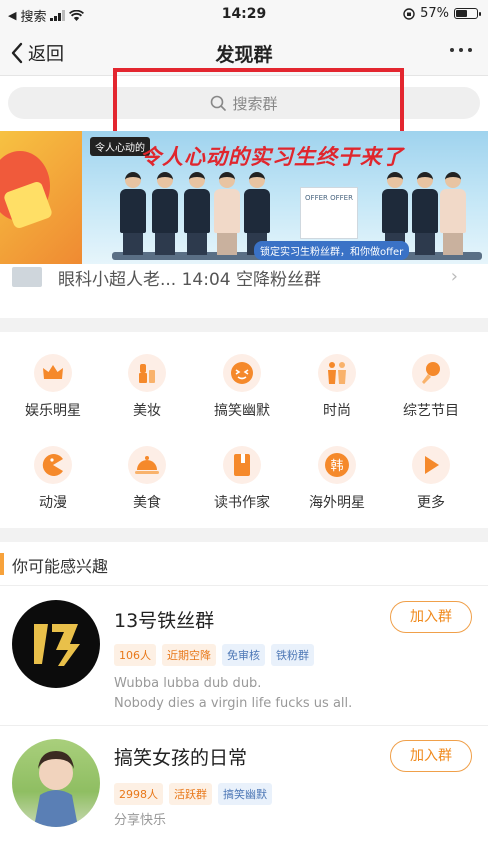 The image size is (488, 842). What do you see at coordinates (244, 55) in the screenshot?
I see `page-title: 发现群` at bounding box center [244, 55].